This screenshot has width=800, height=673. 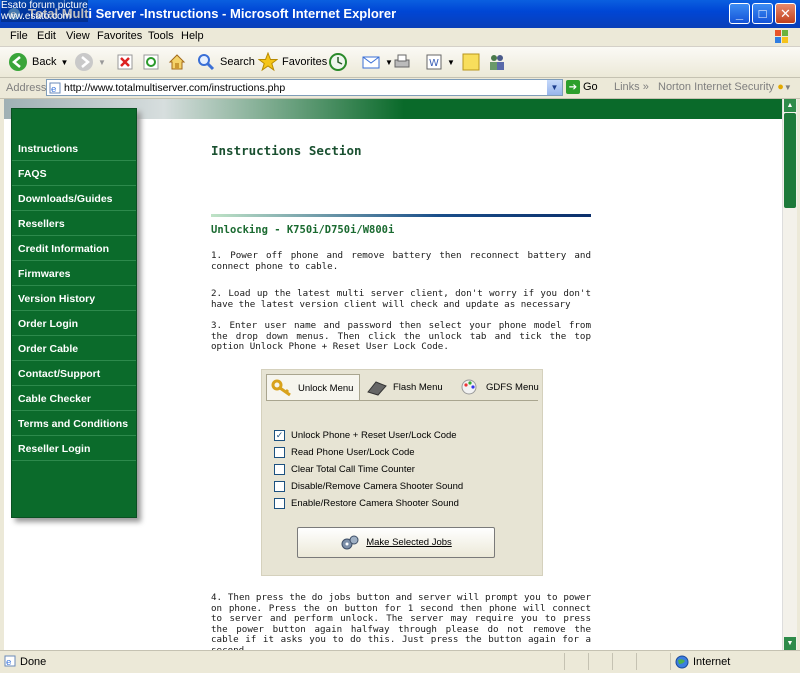 I want to click on tab-flash-label: Flash Menu, so click(x=418, y=387).